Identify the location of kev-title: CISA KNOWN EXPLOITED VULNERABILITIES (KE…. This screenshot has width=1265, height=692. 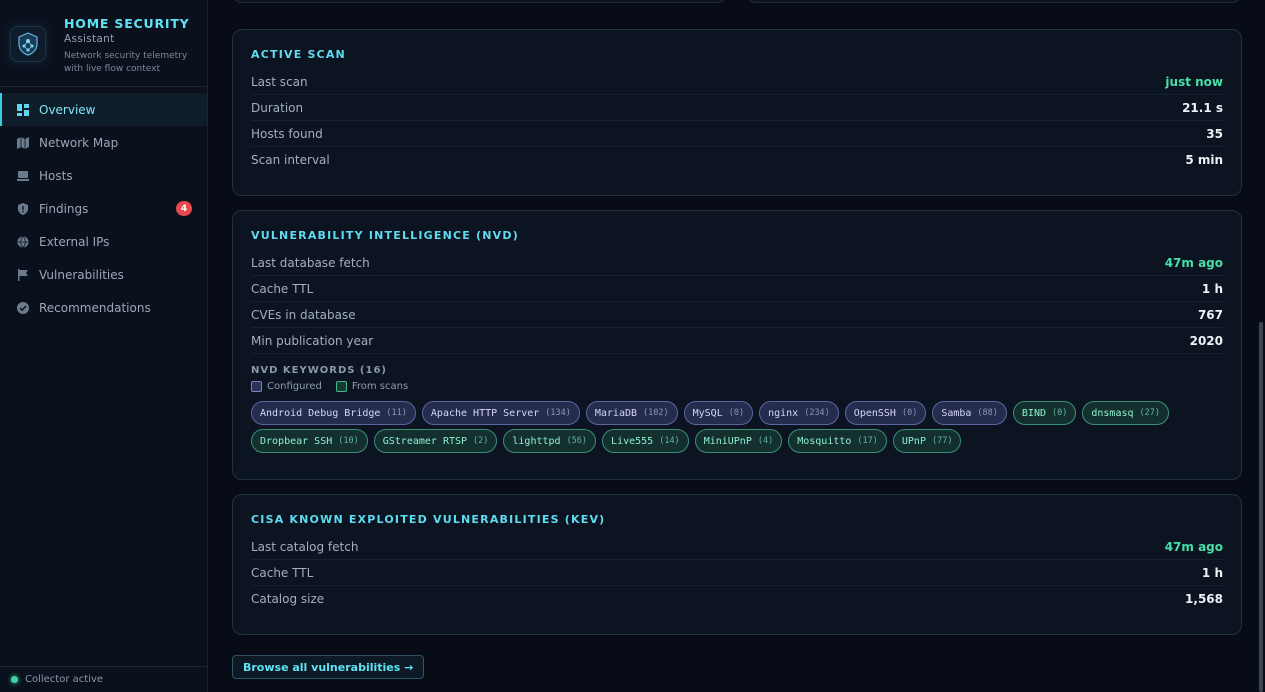
(428, 519).